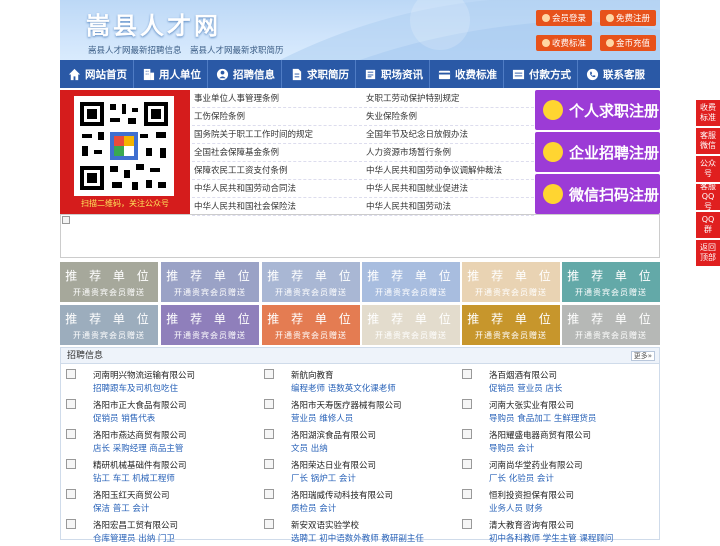 The image size is (720, 546). What do you see at coordinates (85, 356) in the screenshot?
I see `section-title: 招聘信息` at bounding box center [85, 356].